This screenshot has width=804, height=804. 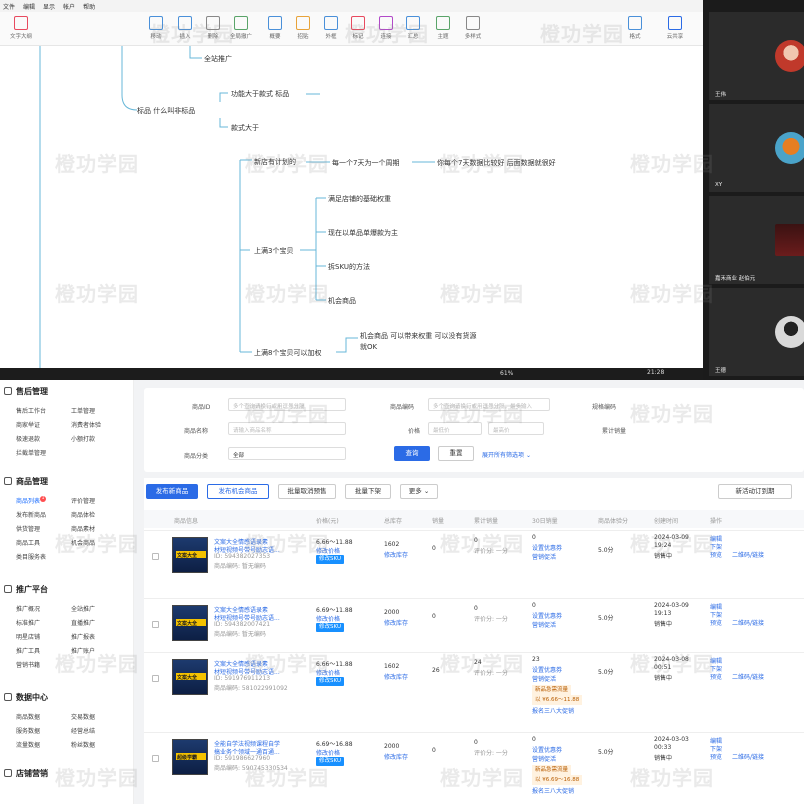 I want to click on node-jihui: 机会商品, so click(x=342, y=301).